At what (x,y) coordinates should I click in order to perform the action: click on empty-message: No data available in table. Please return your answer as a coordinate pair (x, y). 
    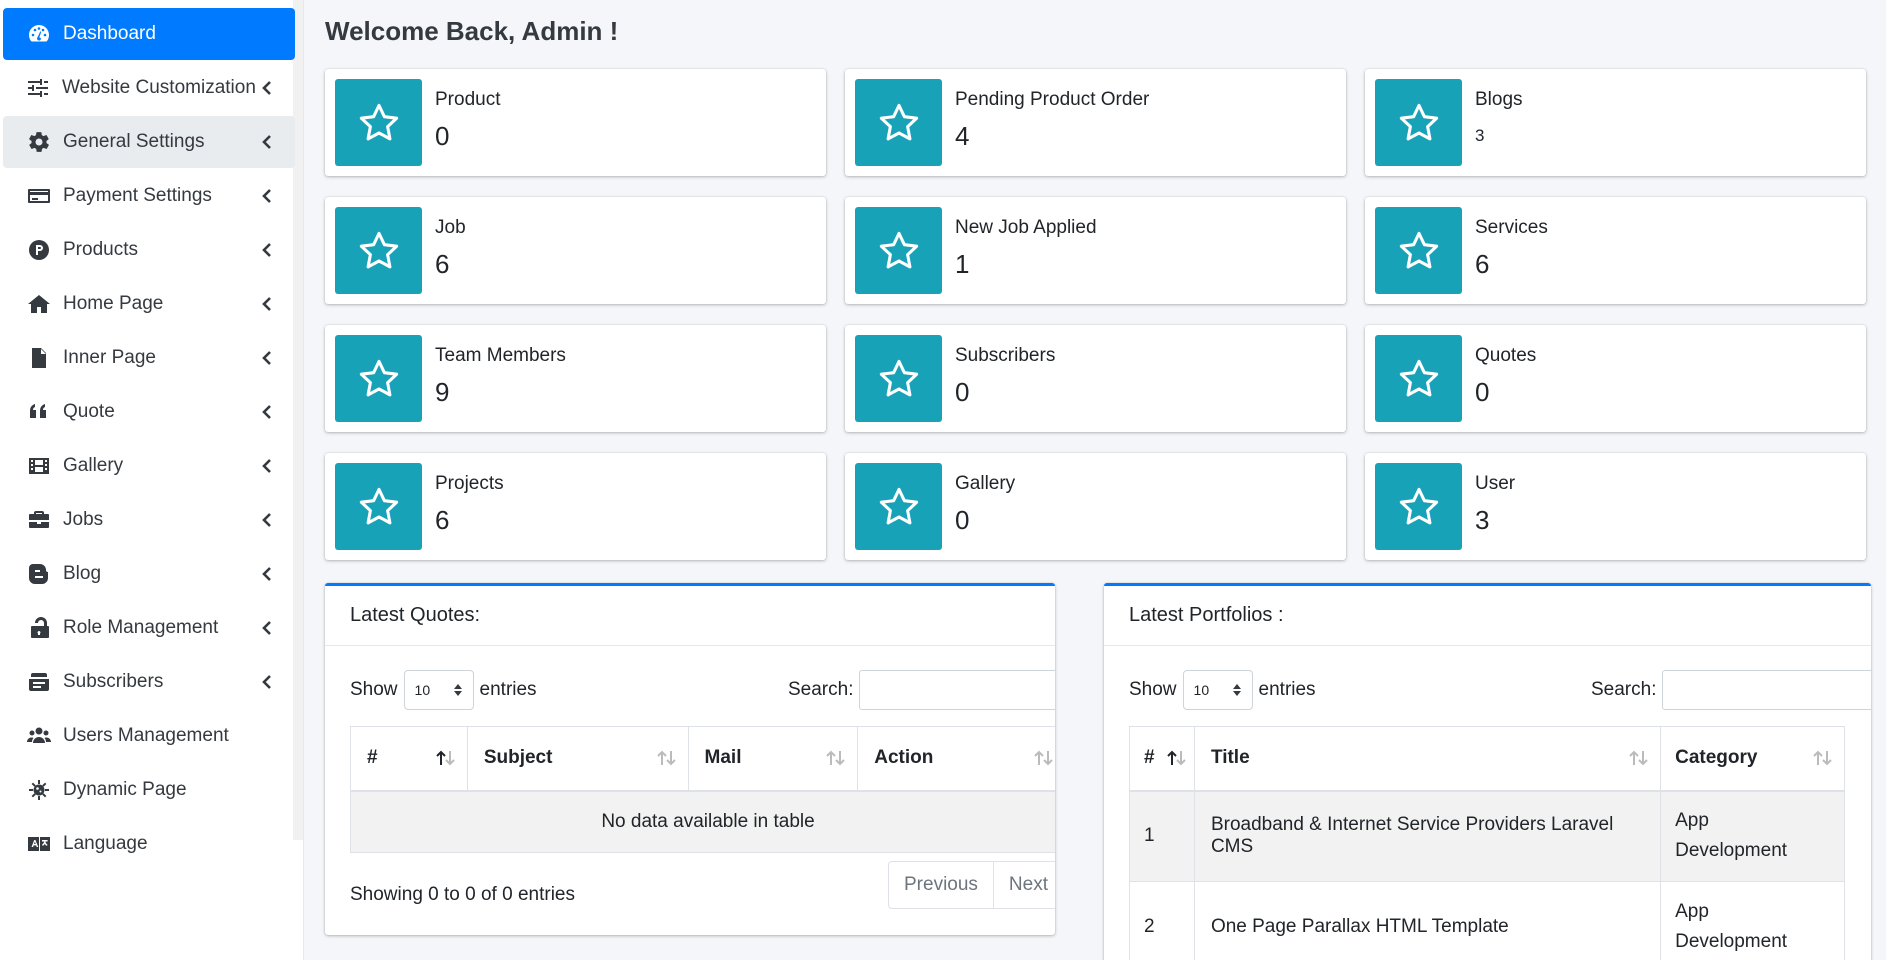
    Looking at the image, I should click on (702, 821).